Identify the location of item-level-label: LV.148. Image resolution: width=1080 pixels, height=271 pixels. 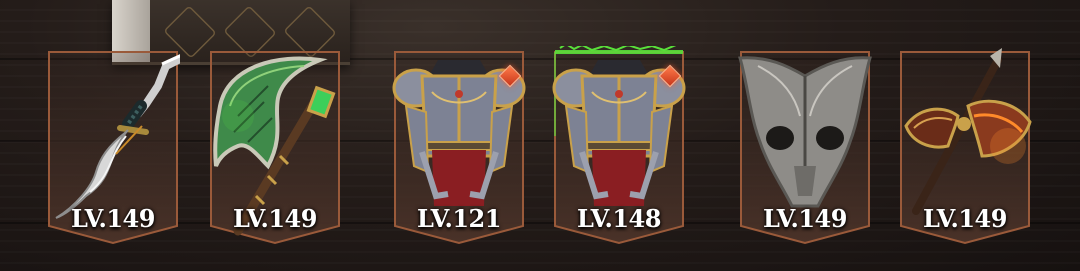
(619, 218).